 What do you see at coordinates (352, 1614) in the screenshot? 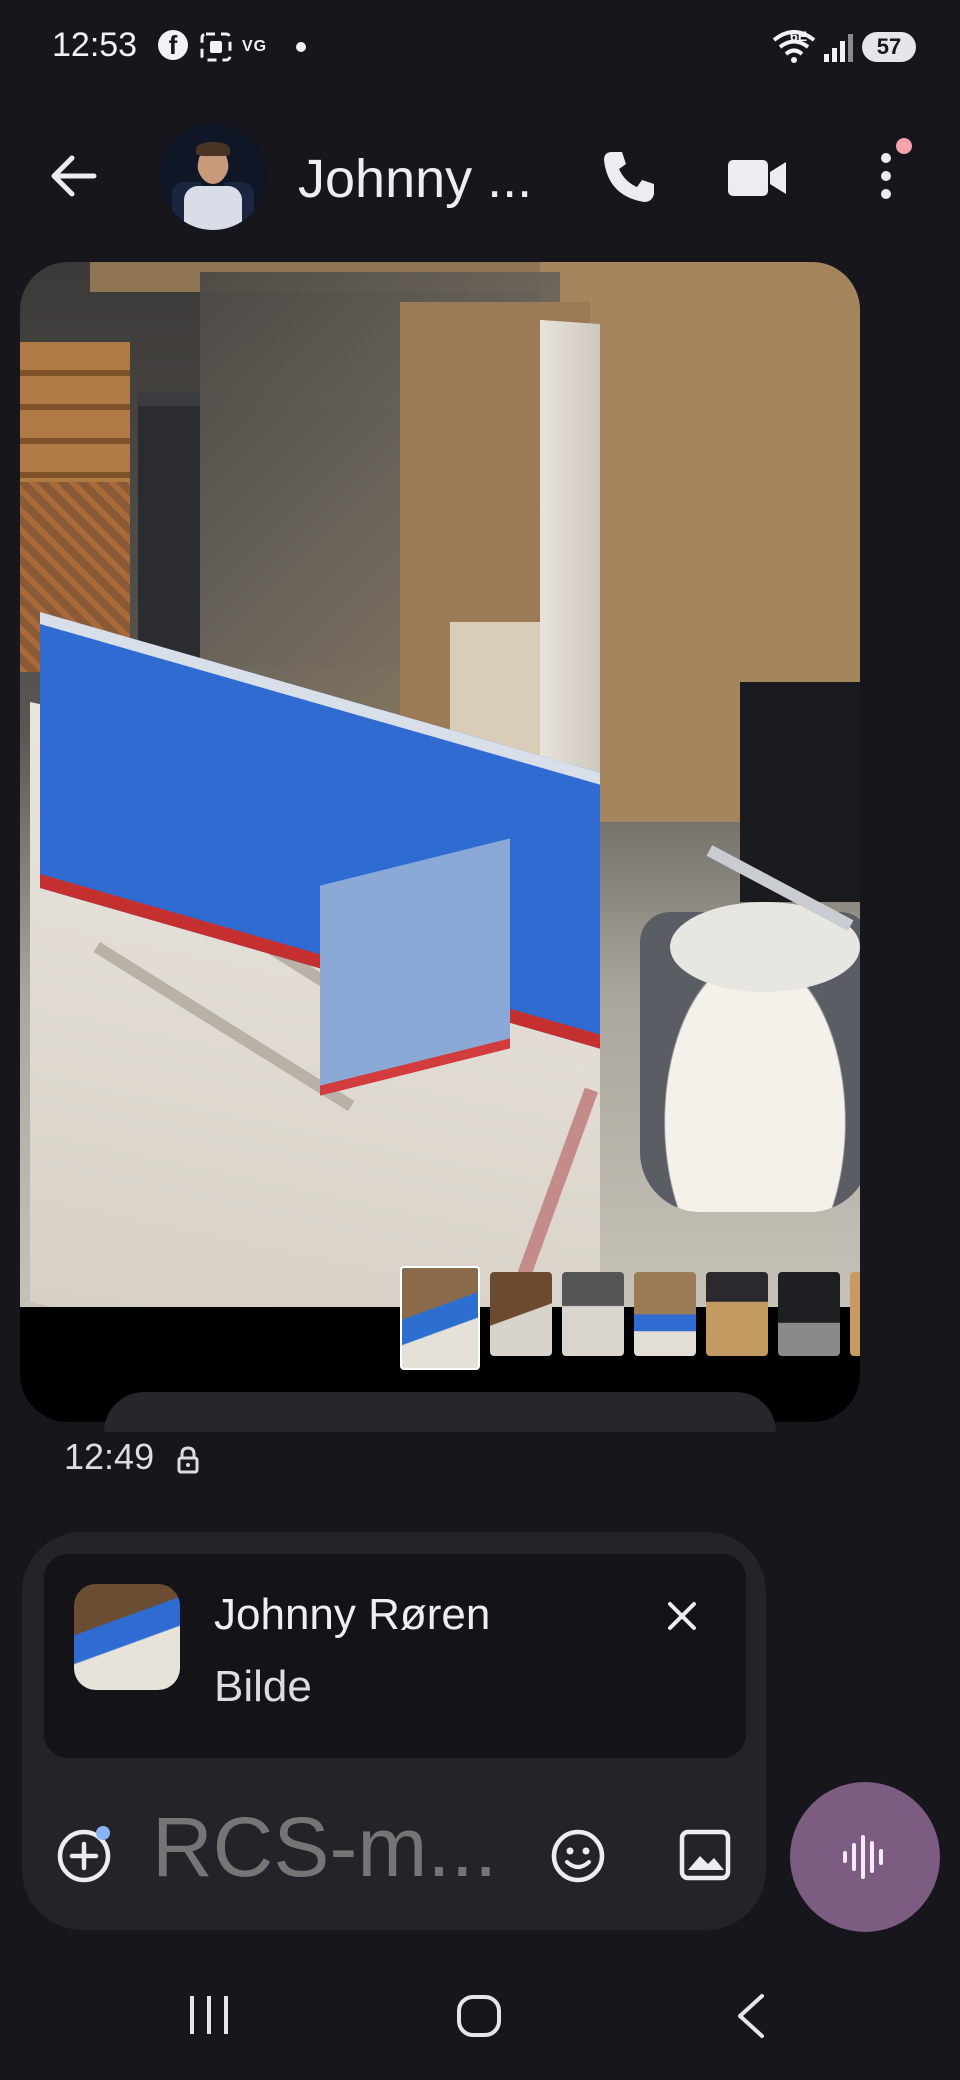
I see `reply-sender: Johnny Røren` at bounding box center [352, 1614].